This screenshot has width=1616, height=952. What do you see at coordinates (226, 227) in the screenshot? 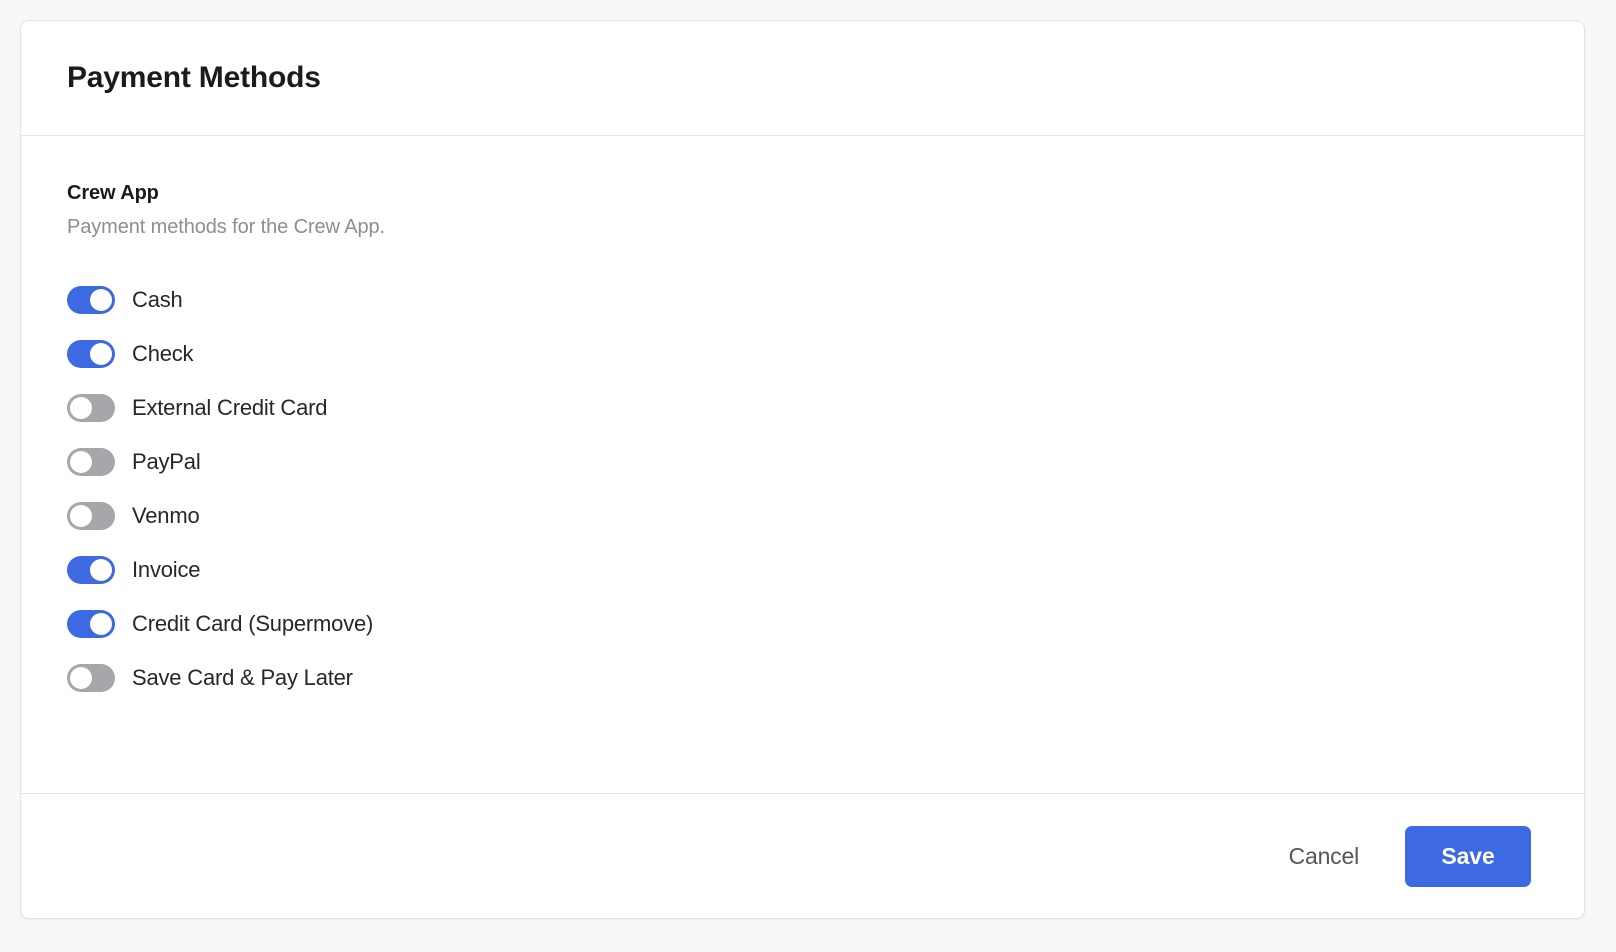
I see `section-subtitle-crew-app: Payment methods for the Crew App.` at bounding box center [226, 227].